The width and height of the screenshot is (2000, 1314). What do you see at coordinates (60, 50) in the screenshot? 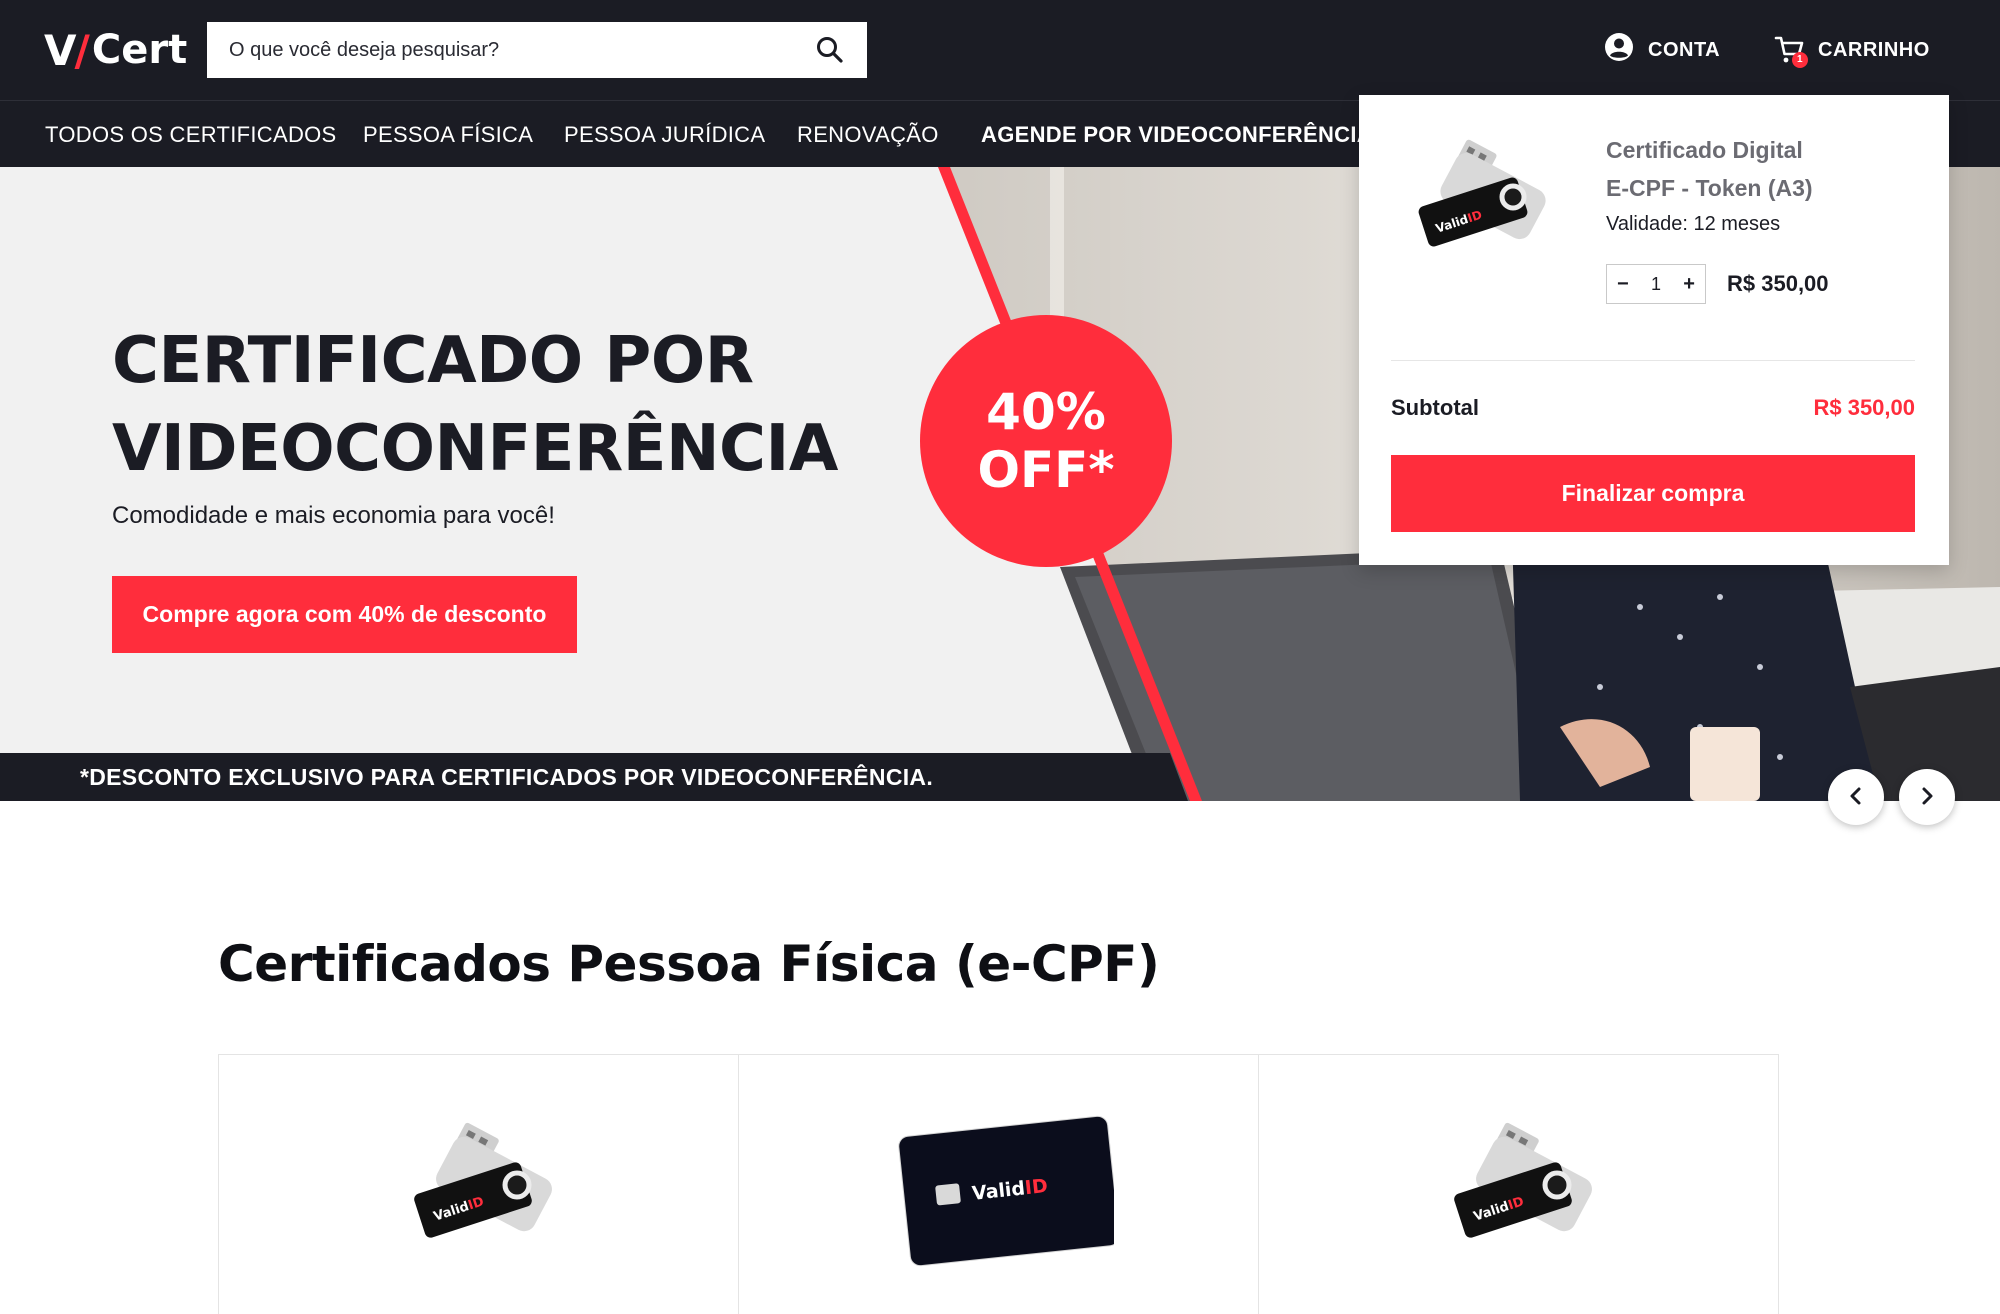
I see `logo-v: V` at bounding box center [60, 50].